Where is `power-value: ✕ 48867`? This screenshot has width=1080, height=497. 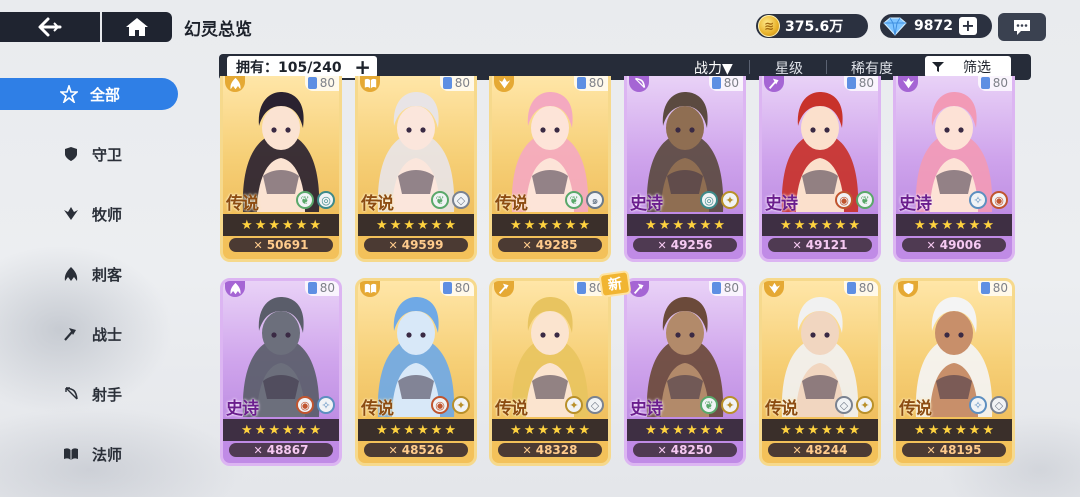 power-value: ✕ 48867 is located at coordinates (281, 450).